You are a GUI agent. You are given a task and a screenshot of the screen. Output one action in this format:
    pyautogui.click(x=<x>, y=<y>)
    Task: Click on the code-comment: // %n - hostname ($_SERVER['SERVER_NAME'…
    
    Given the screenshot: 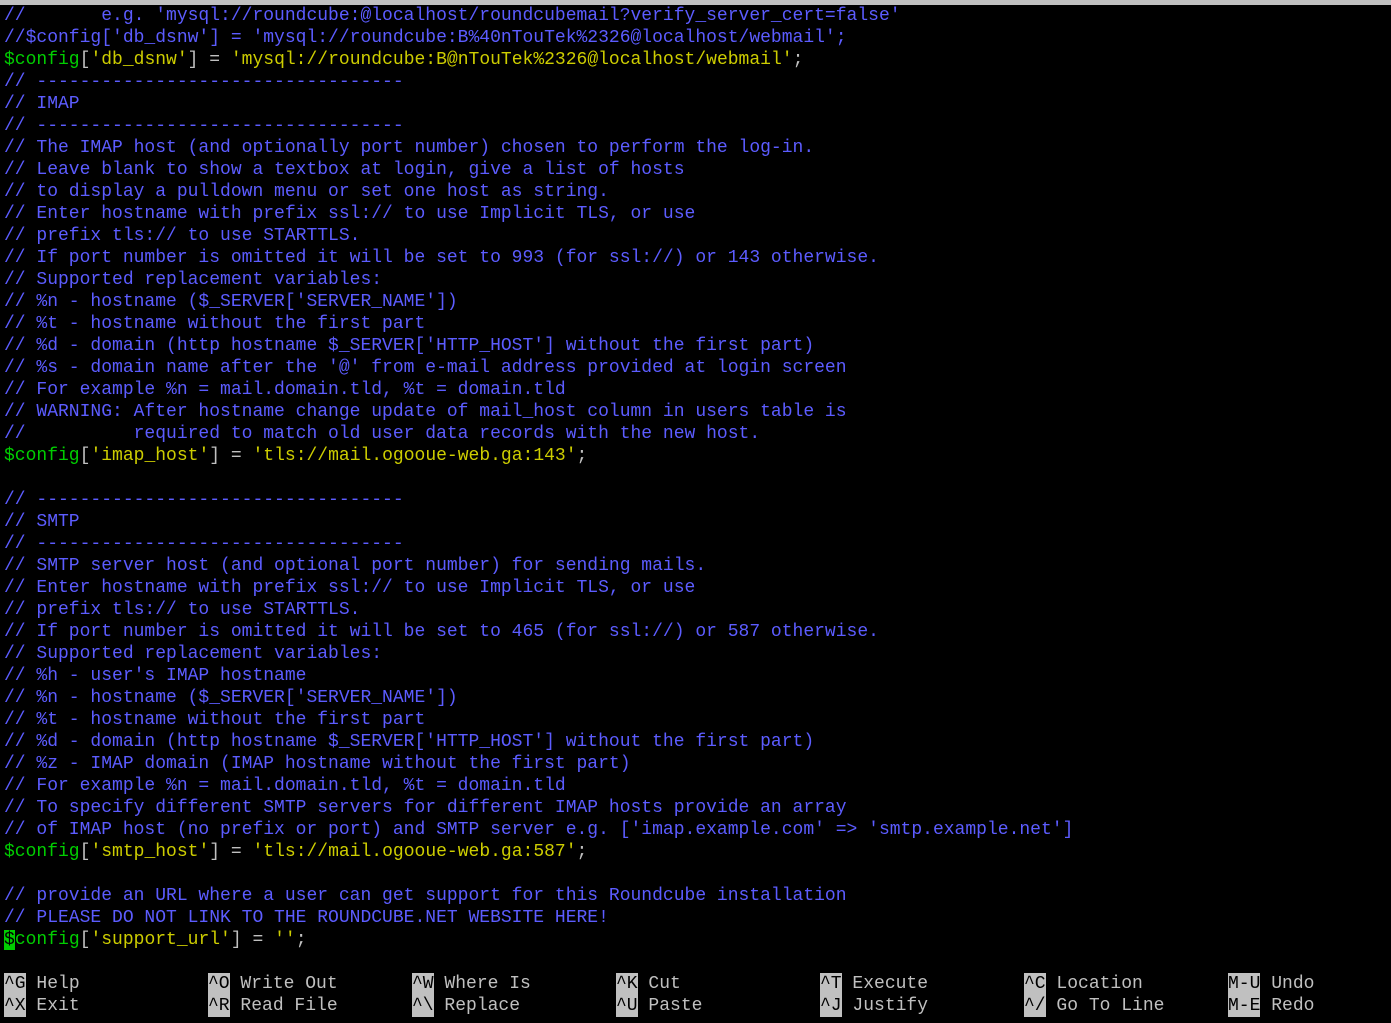 What is the action you would take?
    pyautogui.click(x=231, y=698)
    